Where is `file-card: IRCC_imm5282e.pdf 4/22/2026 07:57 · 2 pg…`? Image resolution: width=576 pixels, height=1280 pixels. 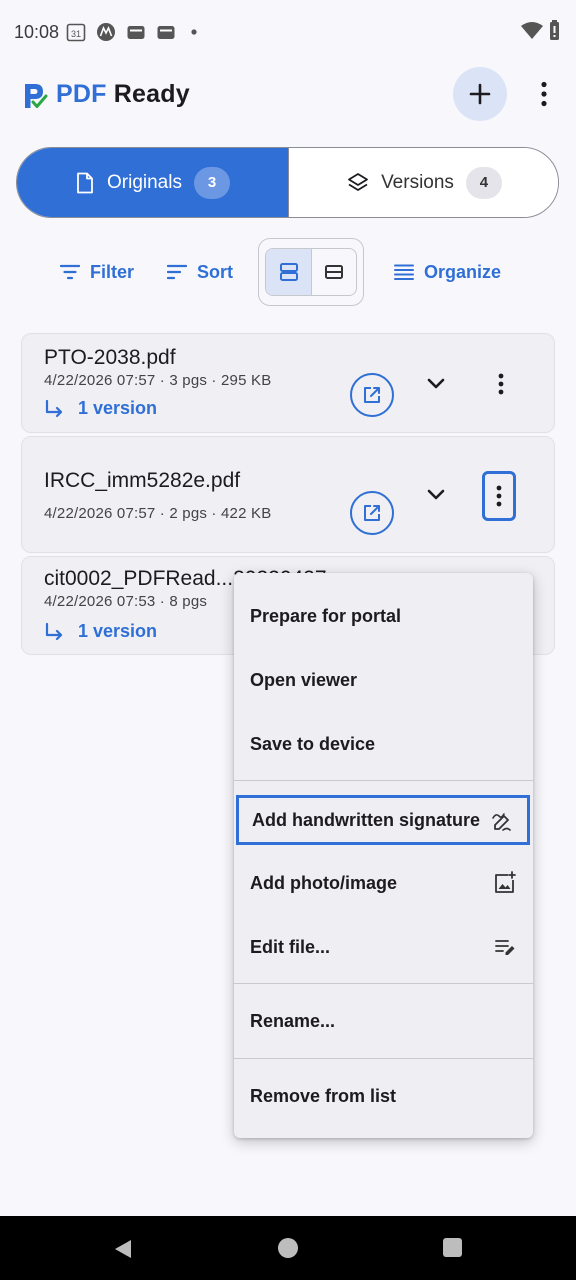 file-card: IRCC_imm5282e.pdf 4/22/2026 07:57 · 2 pg… is located at coordinates (288, 494).